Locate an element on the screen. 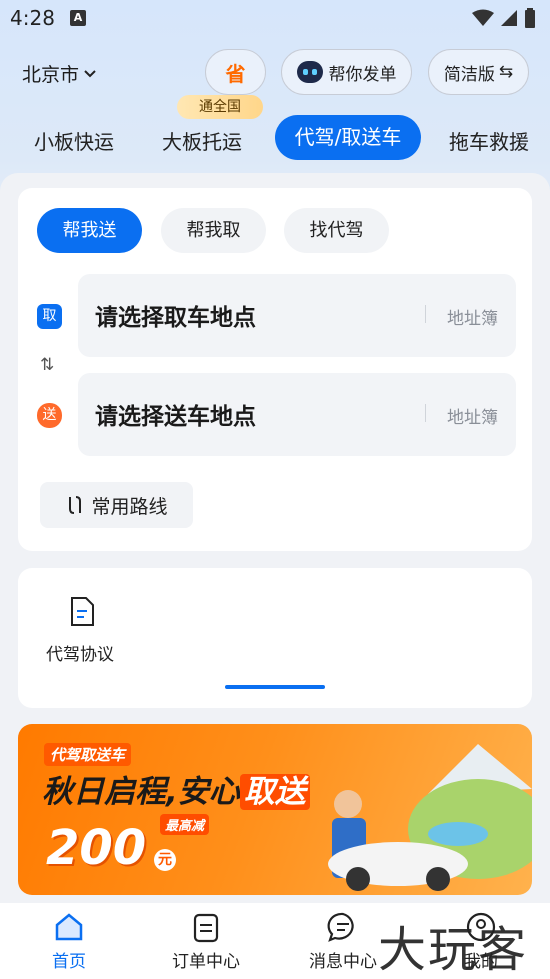  battery-icon is located at coordinates (530, 18).